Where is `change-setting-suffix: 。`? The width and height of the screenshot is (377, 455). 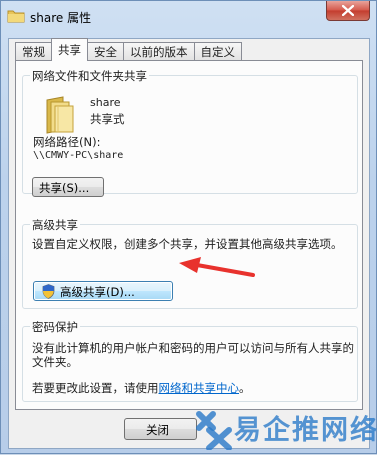
change-setting-suffix: 。 is located at coordinates (245, 388).